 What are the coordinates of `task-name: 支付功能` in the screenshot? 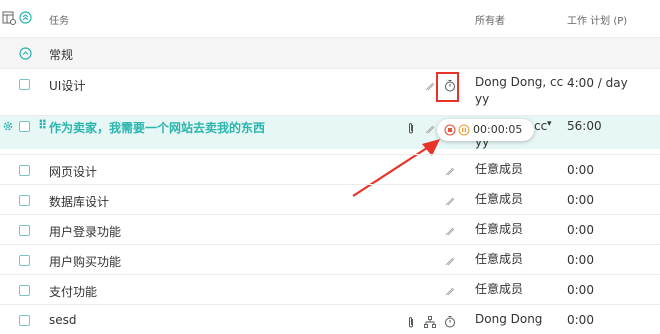 It's located at (73, 291).